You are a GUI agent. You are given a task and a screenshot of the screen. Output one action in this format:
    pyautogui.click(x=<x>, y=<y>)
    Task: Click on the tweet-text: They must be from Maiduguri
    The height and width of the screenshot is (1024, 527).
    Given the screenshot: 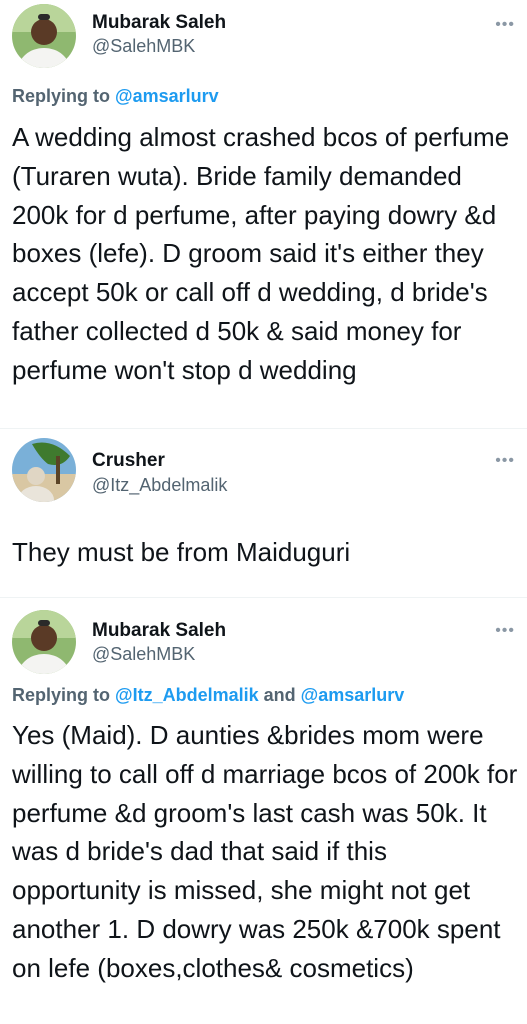 What is the action you would take?
    pyautogui.click(x=181, y=552)
    